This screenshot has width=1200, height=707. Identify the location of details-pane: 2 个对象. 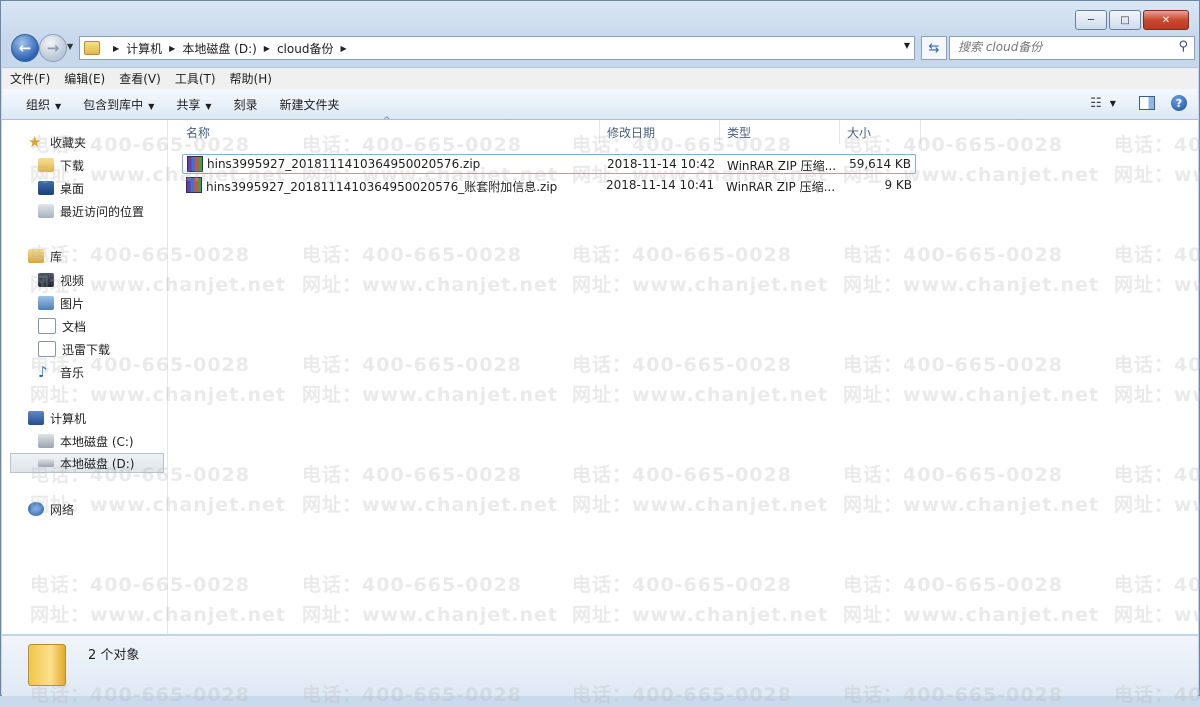
(600, 665).